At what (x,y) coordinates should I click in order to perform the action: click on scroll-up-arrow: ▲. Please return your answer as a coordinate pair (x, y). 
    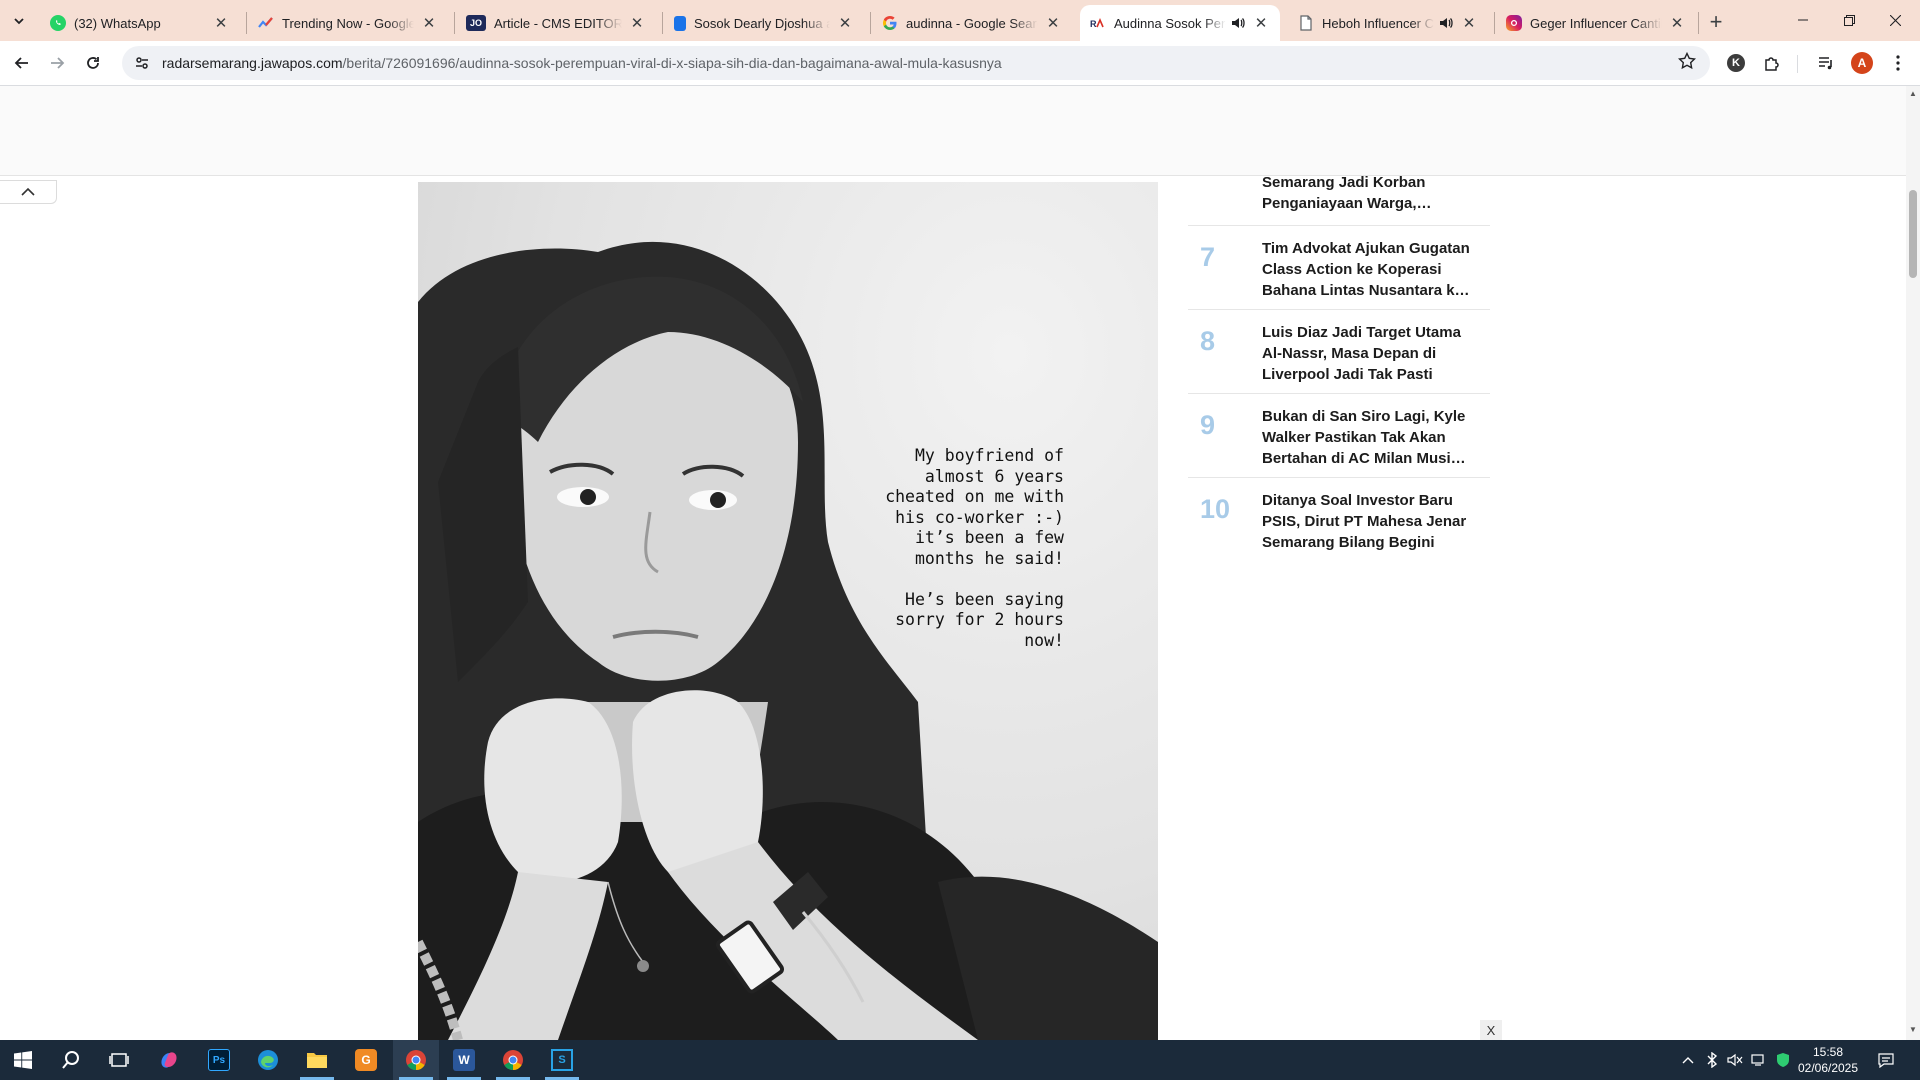
    Looking at the image, I should click on (1913, 94).